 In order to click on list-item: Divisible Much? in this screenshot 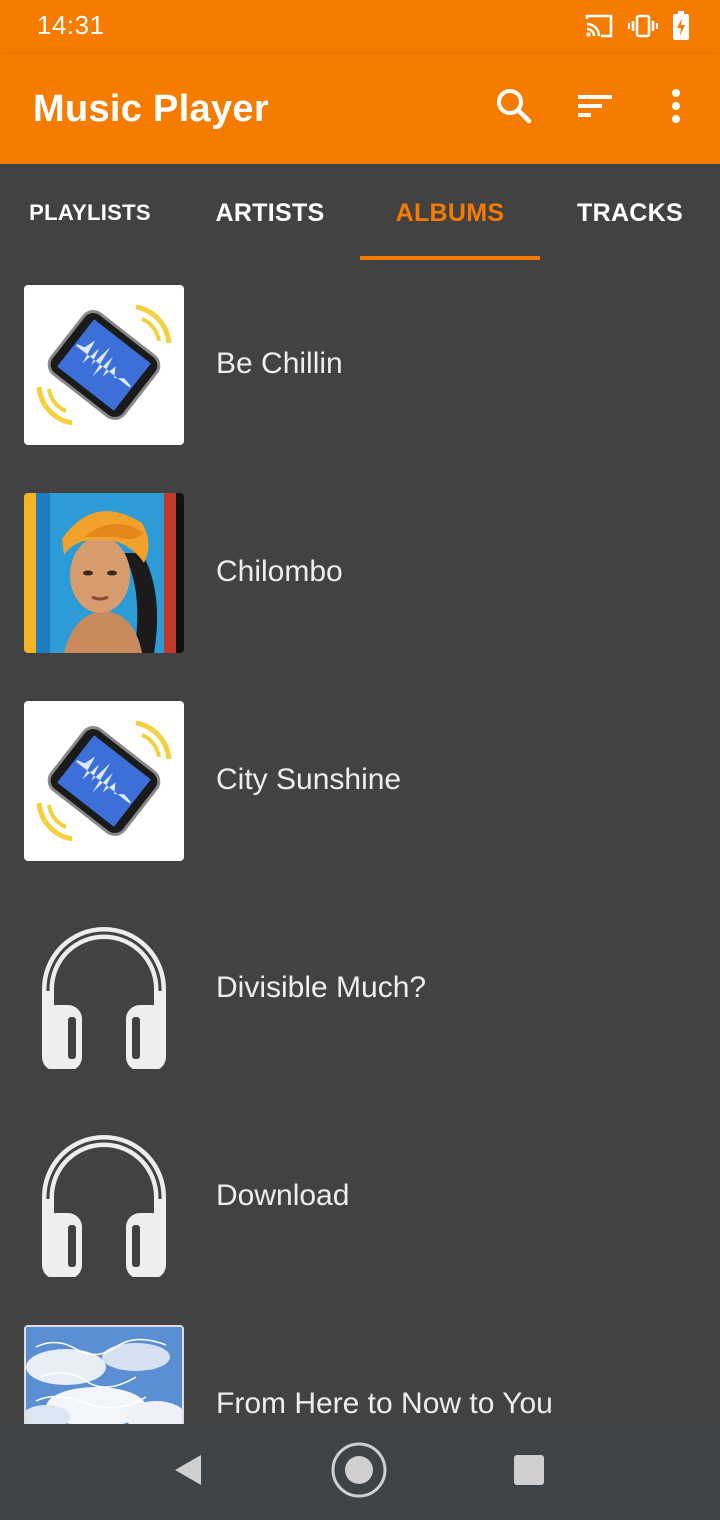, I will do `click(360, 992)`.